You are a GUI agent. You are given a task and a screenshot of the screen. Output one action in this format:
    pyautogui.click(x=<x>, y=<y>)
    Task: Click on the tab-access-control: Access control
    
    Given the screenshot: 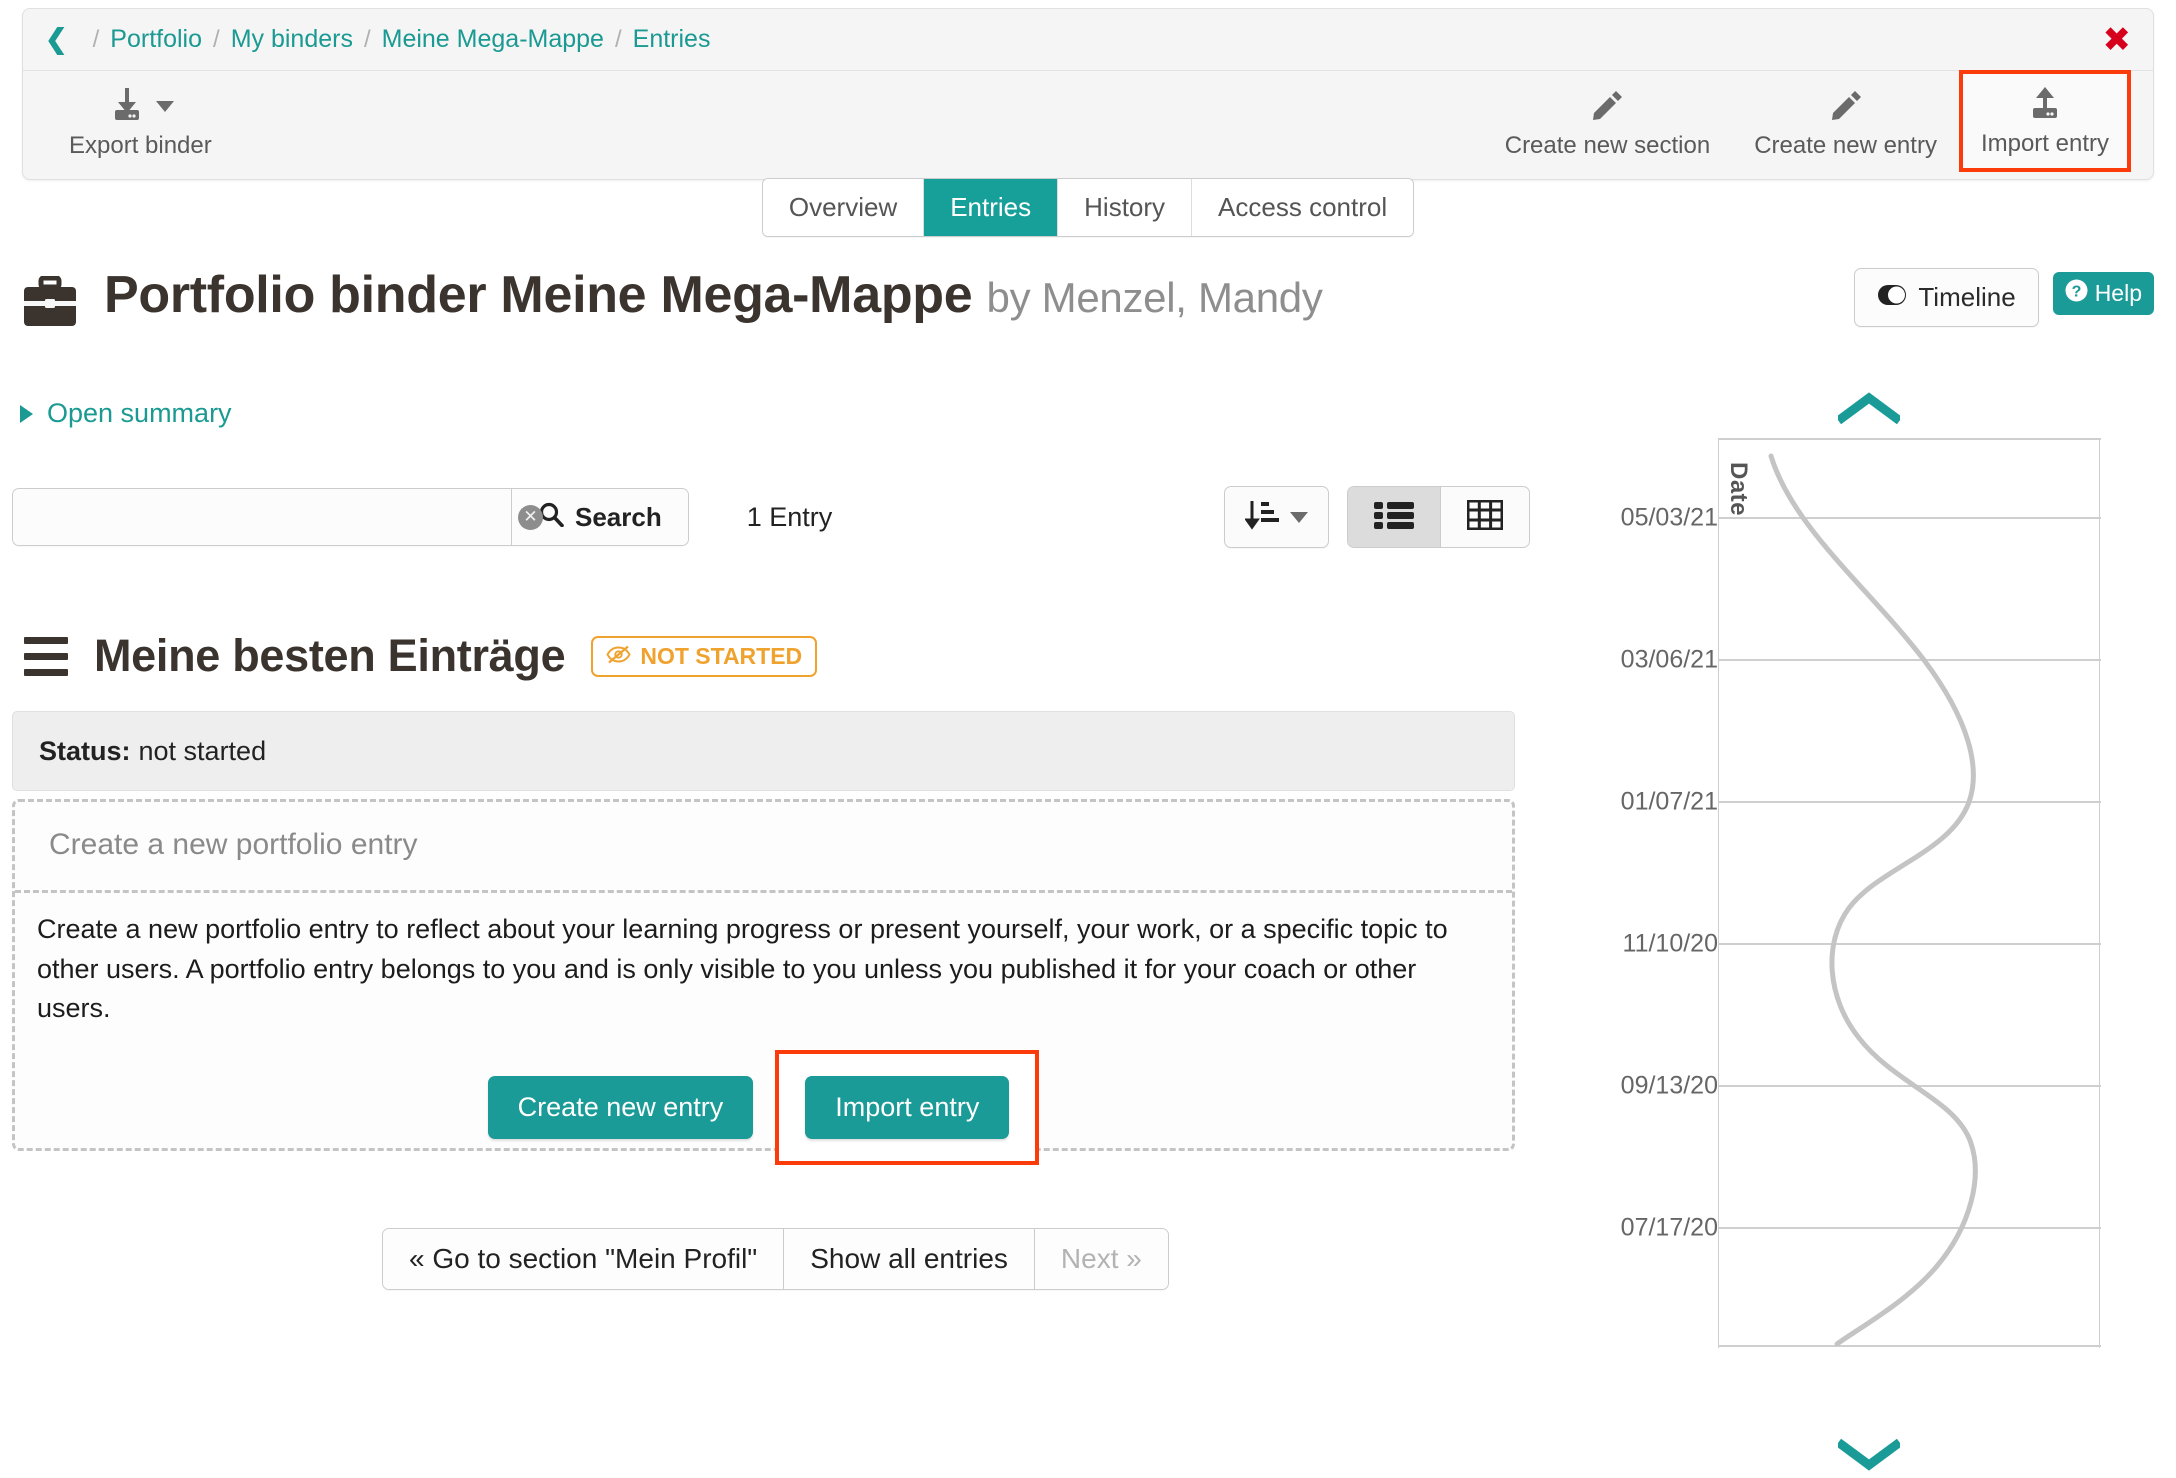 What is the action you would take?
    pyautogui.click(x=1303, y=207)
    